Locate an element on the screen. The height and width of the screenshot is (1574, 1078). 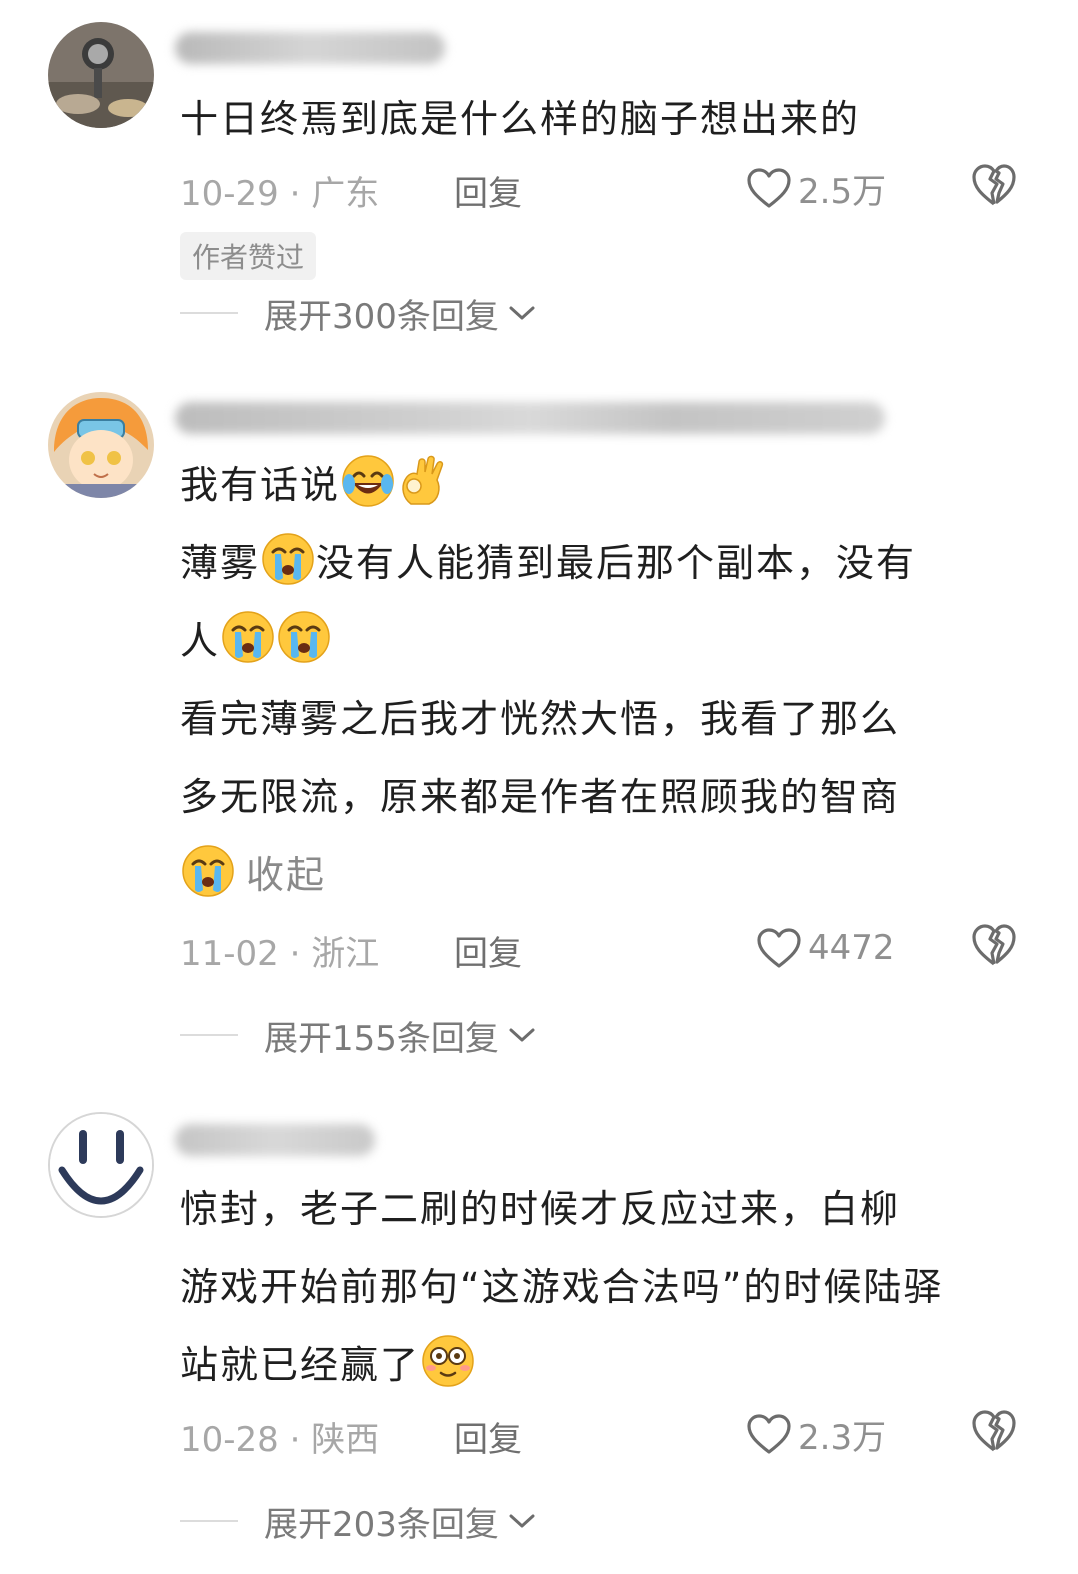
dazed-emoji is located at coordinates (448, 1361).